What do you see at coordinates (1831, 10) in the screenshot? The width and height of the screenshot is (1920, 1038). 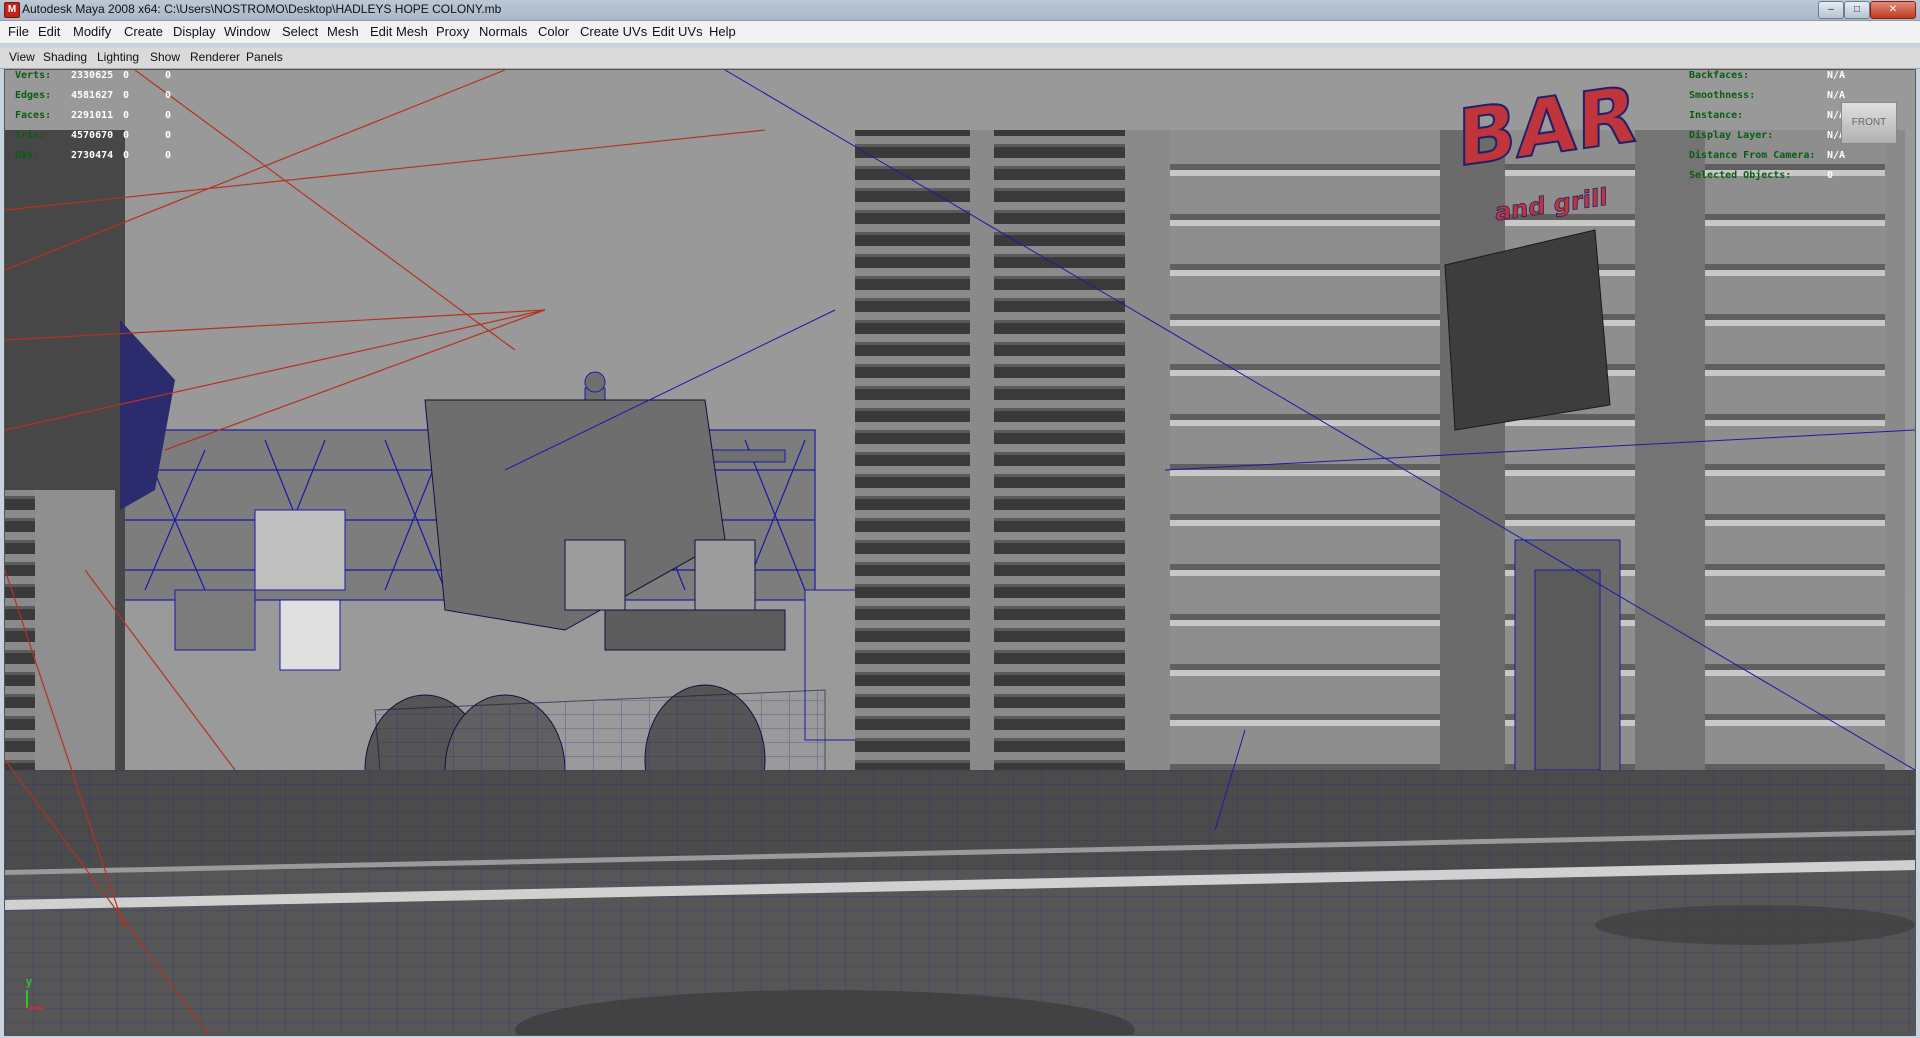 I see `minimize-button: –` at bounding box center [1831, 10].